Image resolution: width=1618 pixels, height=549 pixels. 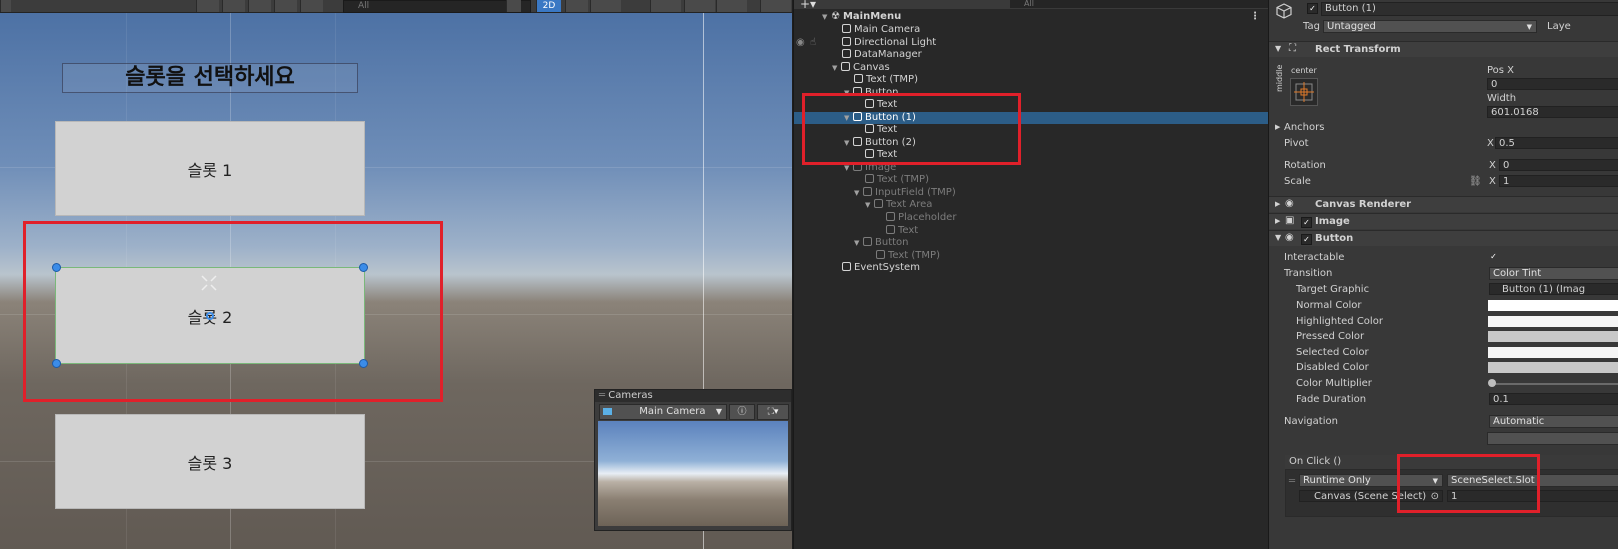 I want to click on effects-icon, so click(x=605, y=6).